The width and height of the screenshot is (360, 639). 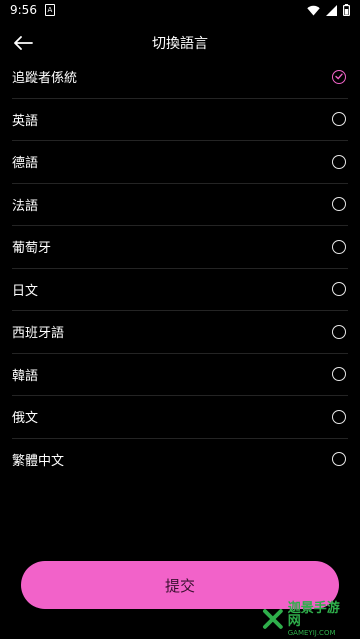 I want to click on language-label: 繁體中文, so click(x=38, y=461).